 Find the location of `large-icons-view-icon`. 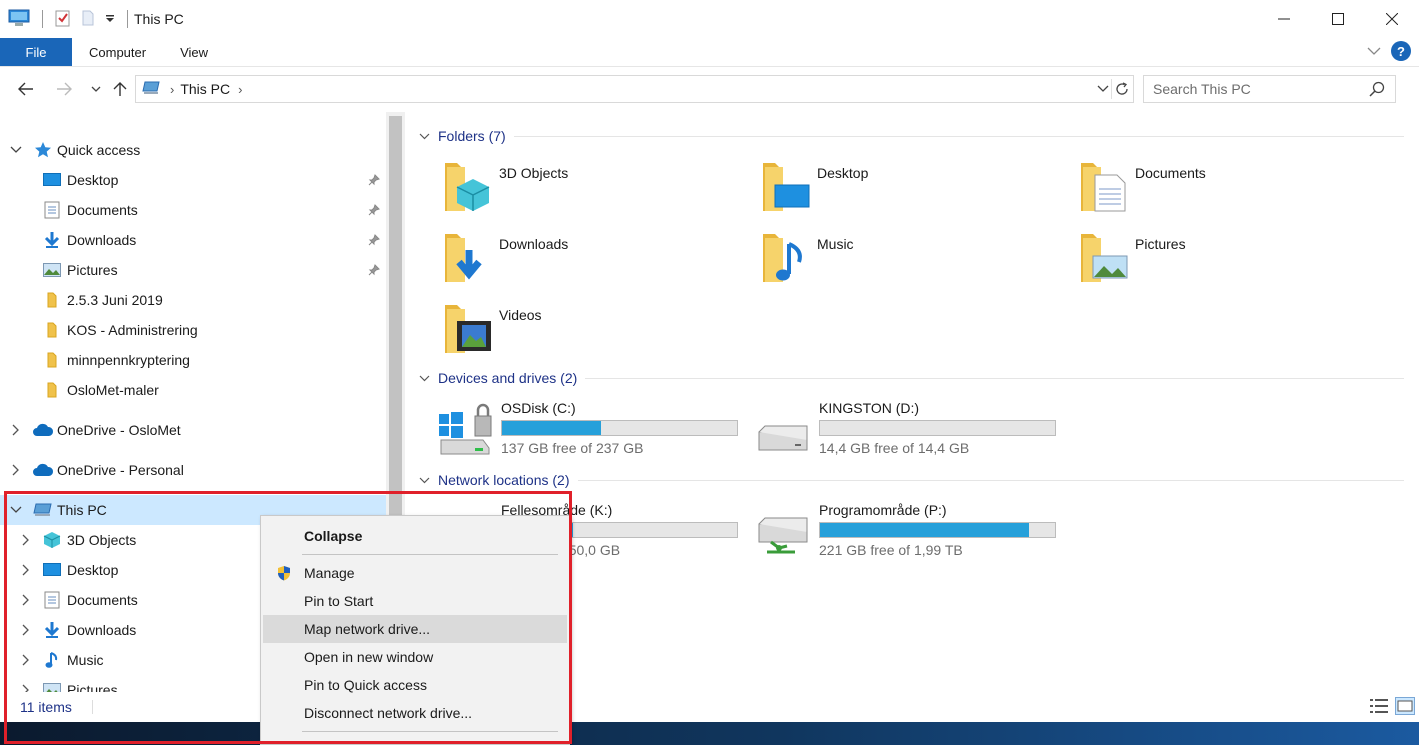

large-icons-view-icon is located at coordinates (1405, 707).